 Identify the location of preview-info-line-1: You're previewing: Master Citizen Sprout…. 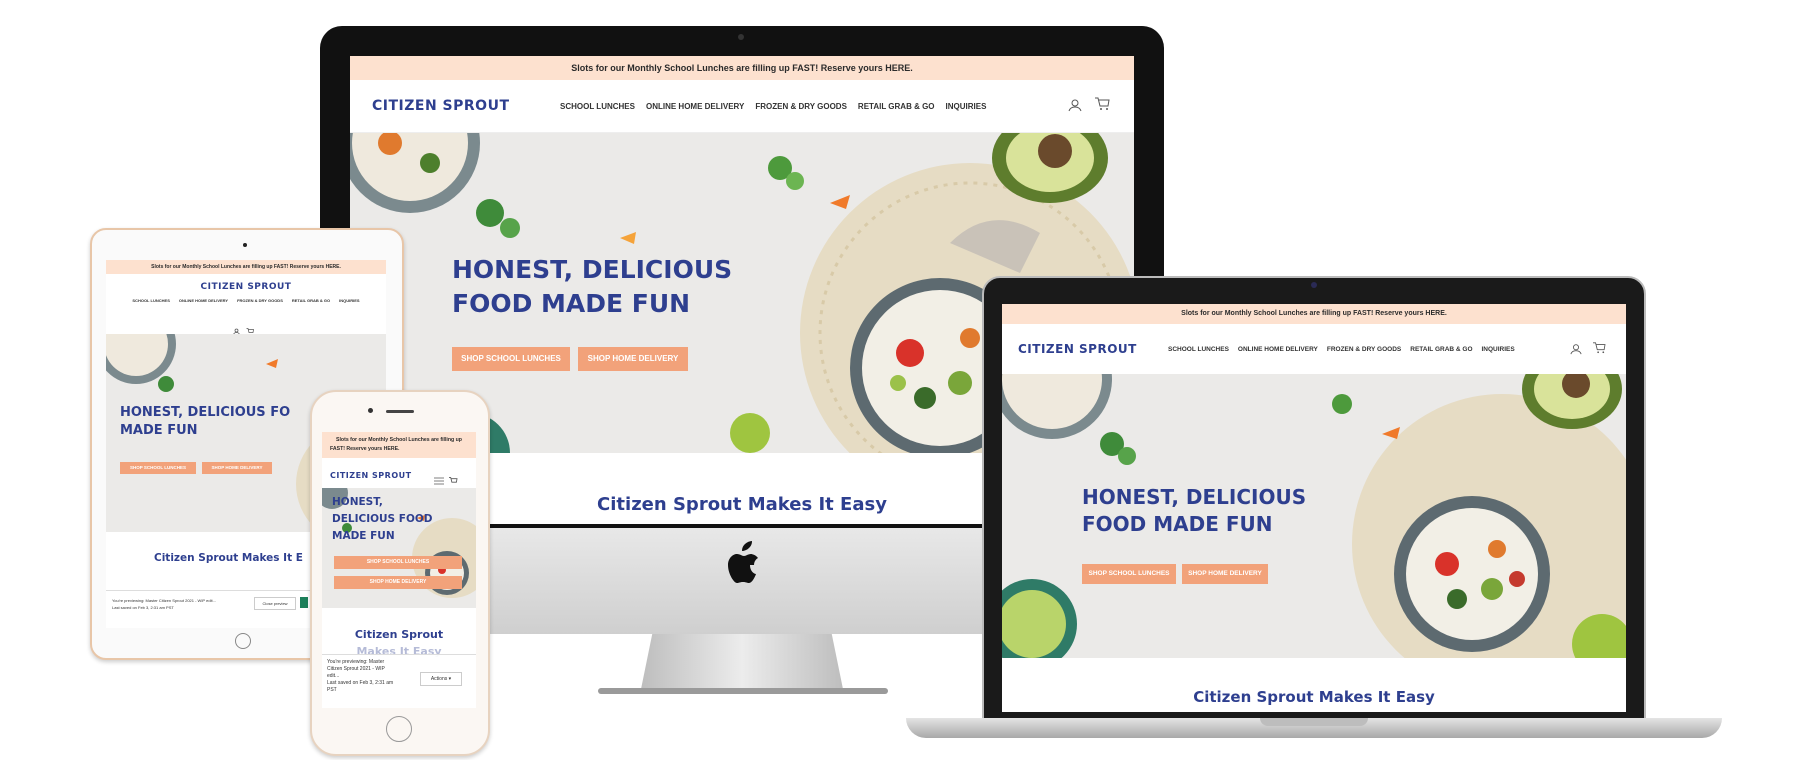
(164, 600).